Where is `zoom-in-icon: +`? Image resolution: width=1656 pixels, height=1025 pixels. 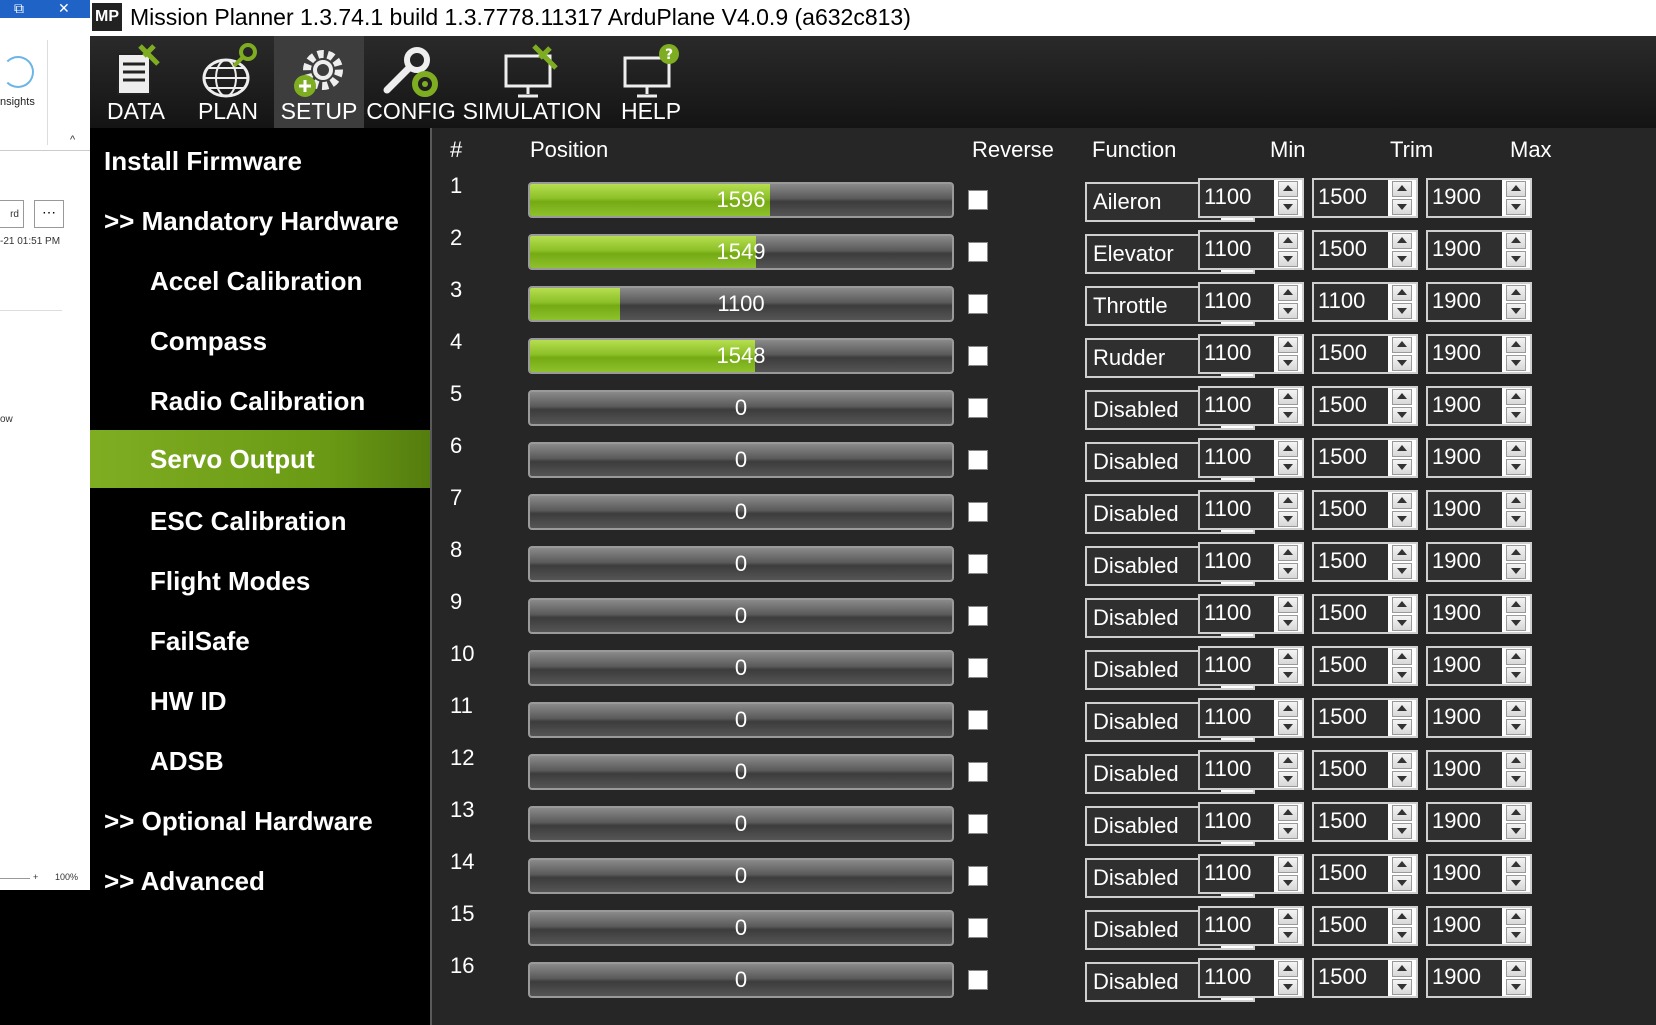
zoom-in-icon: + is located at coordinates (35, 877).